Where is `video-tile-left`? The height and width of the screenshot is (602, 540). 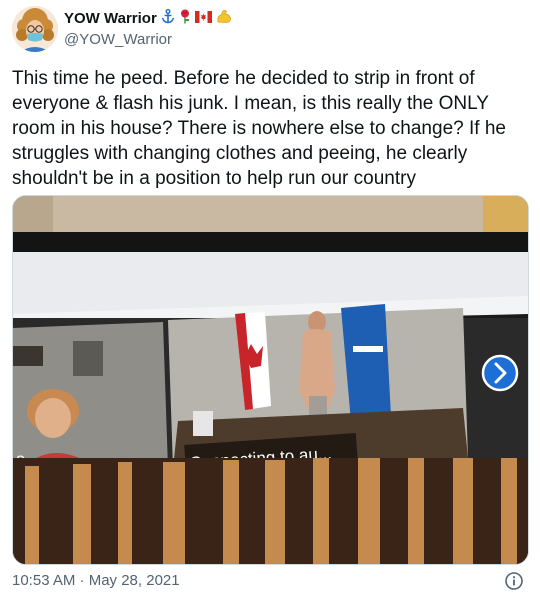 video-tile-left is located at coordinates (90, 397).